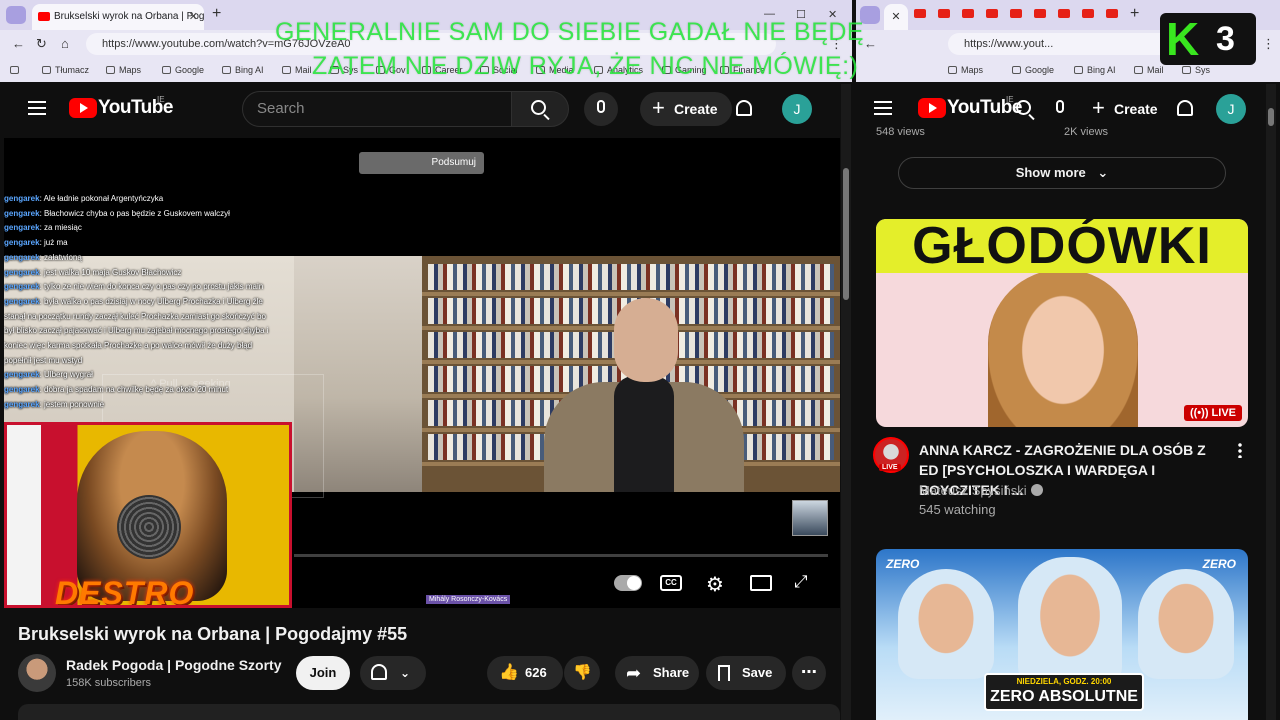 Image resolution: width=1280 pixels, height=720 pixels. Describe the element at coordinates (744, 108) in the screenshot. I see `notifications-bell-icon` at that location.